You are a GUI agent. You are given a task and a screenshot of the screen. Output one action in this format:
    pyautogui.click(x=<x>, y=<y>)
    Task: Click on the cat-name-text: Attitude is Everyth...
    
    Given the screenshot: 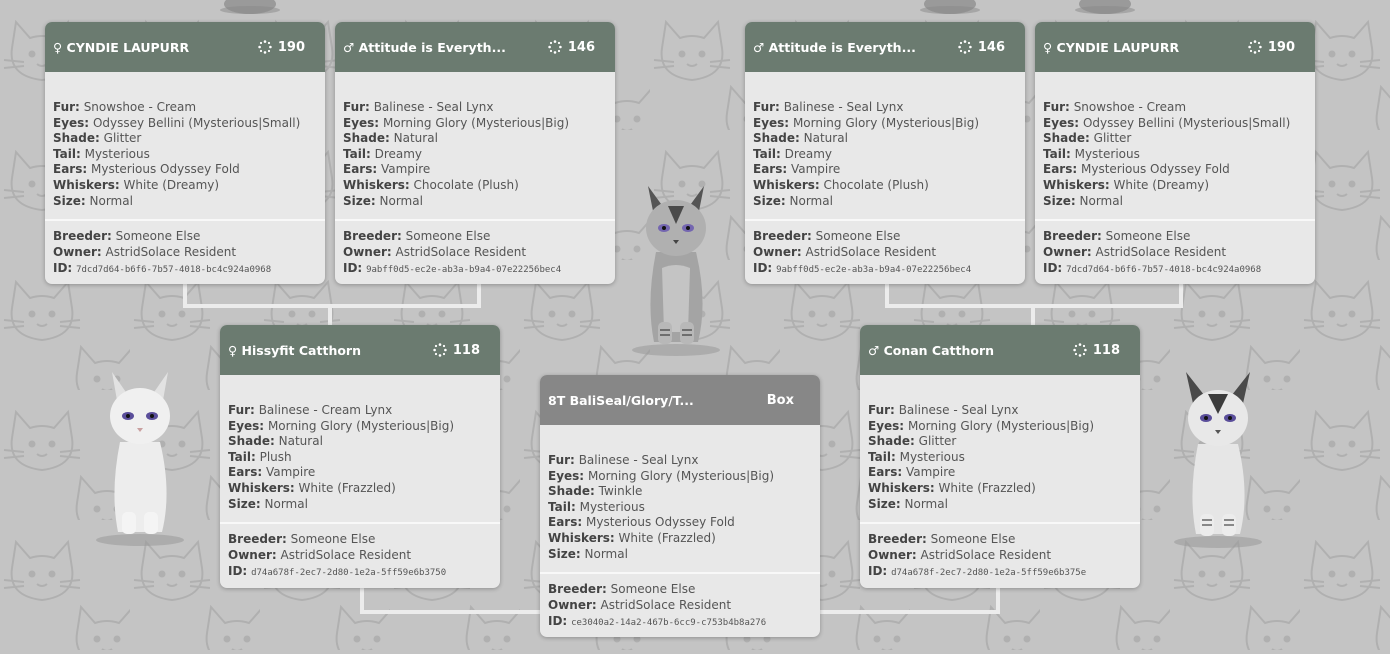 What is the action you would take?
    pyautogui.click(x=842, y=47)
    